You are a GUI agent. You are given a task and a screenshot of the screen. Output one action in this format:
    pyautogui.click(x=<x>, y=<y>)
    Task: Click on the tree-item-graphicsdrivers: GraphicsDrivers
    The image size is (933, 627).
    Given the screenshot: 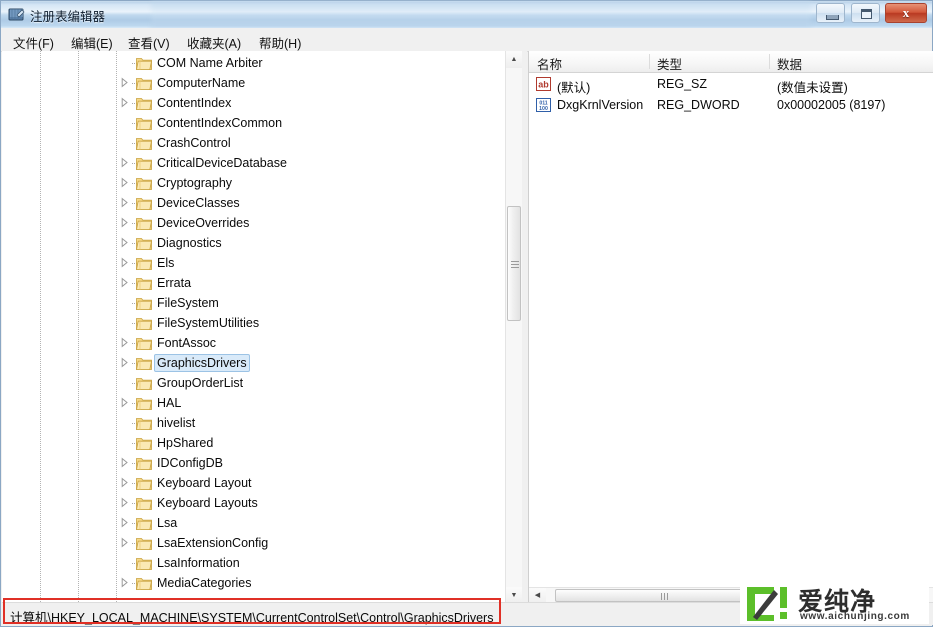 What is the action you would take?
    pyautogui.click(x=254, y=363)
    